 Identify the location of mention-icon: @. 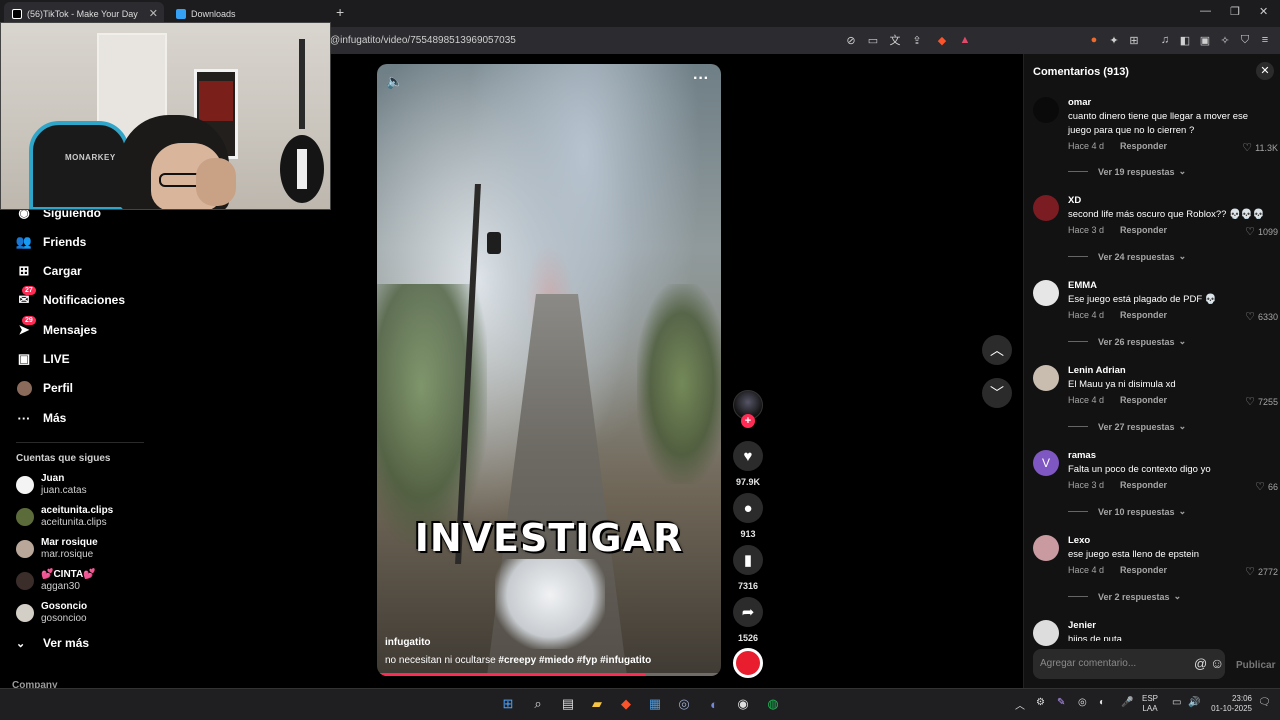
(1200, 663).